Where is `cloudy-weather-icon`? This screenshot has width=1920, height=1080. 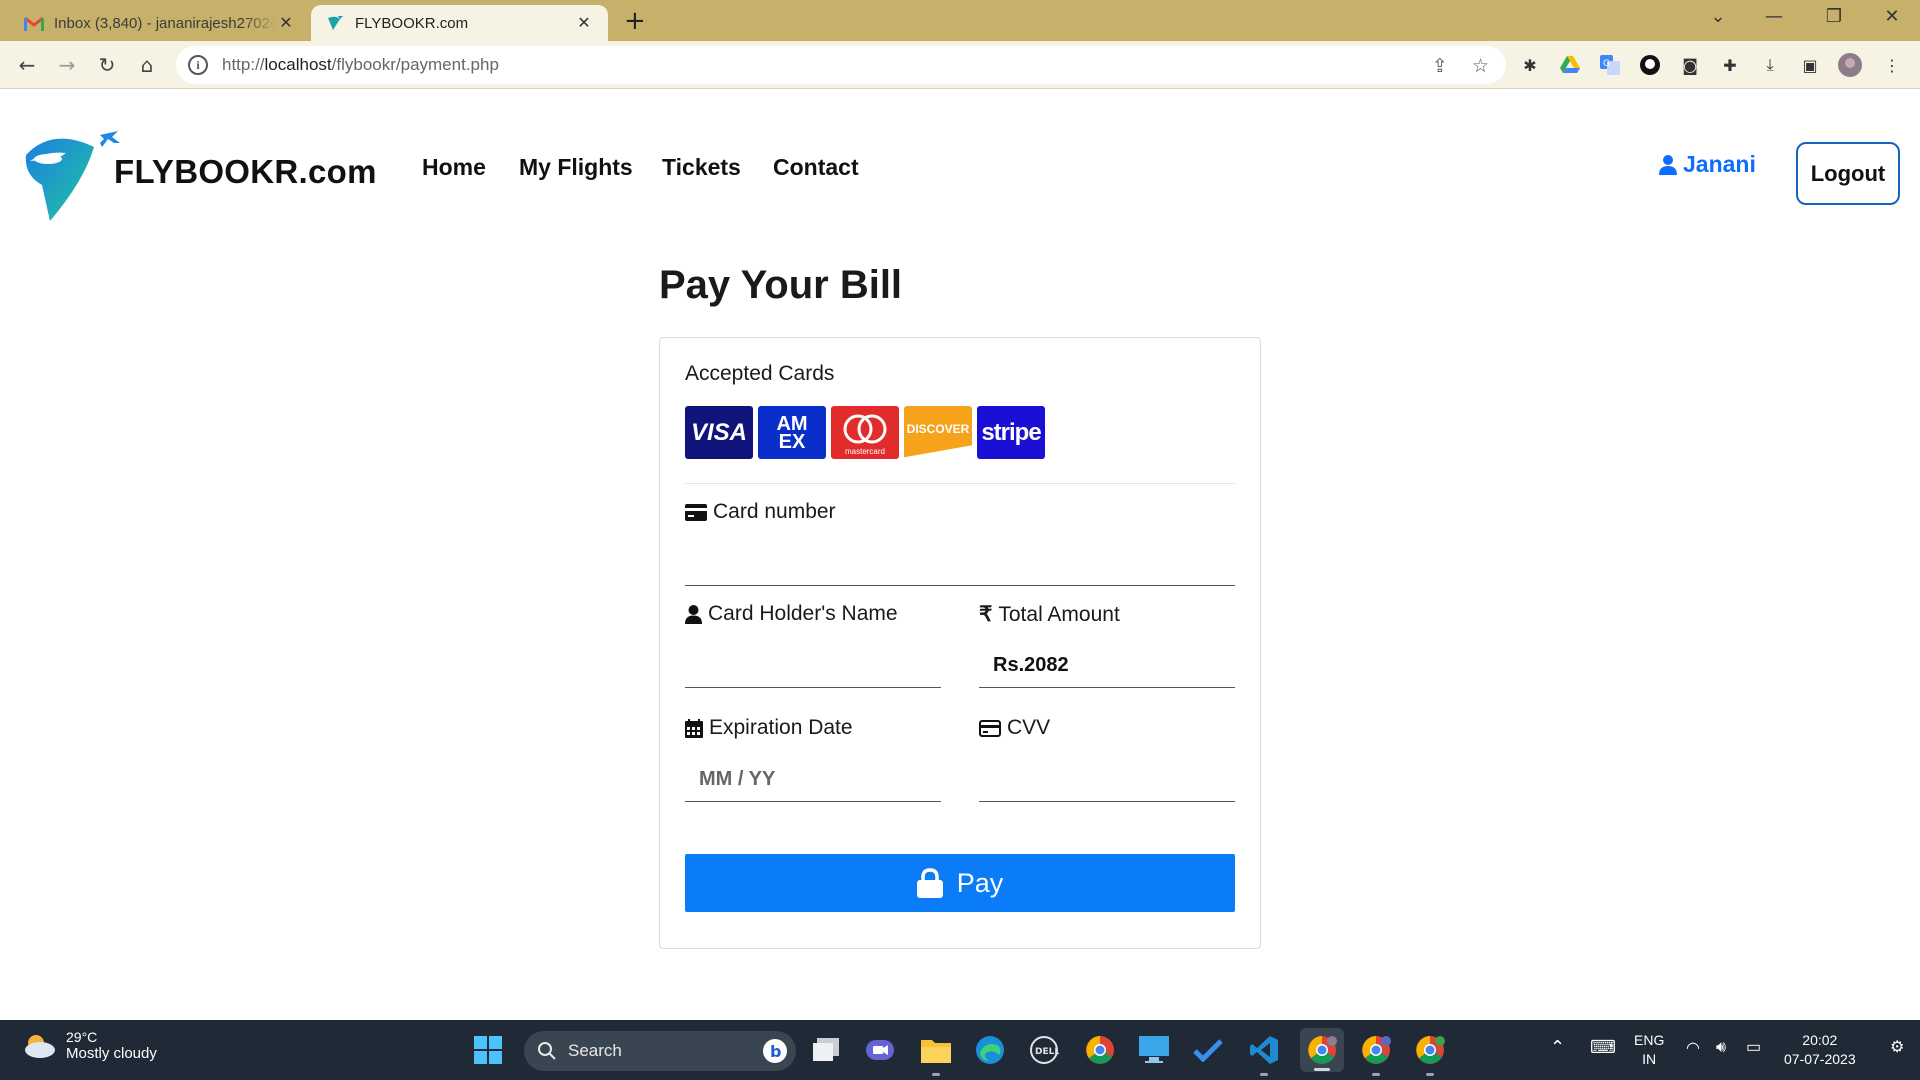 cloudy-weather-icon is located at coordinates (40, 1046).